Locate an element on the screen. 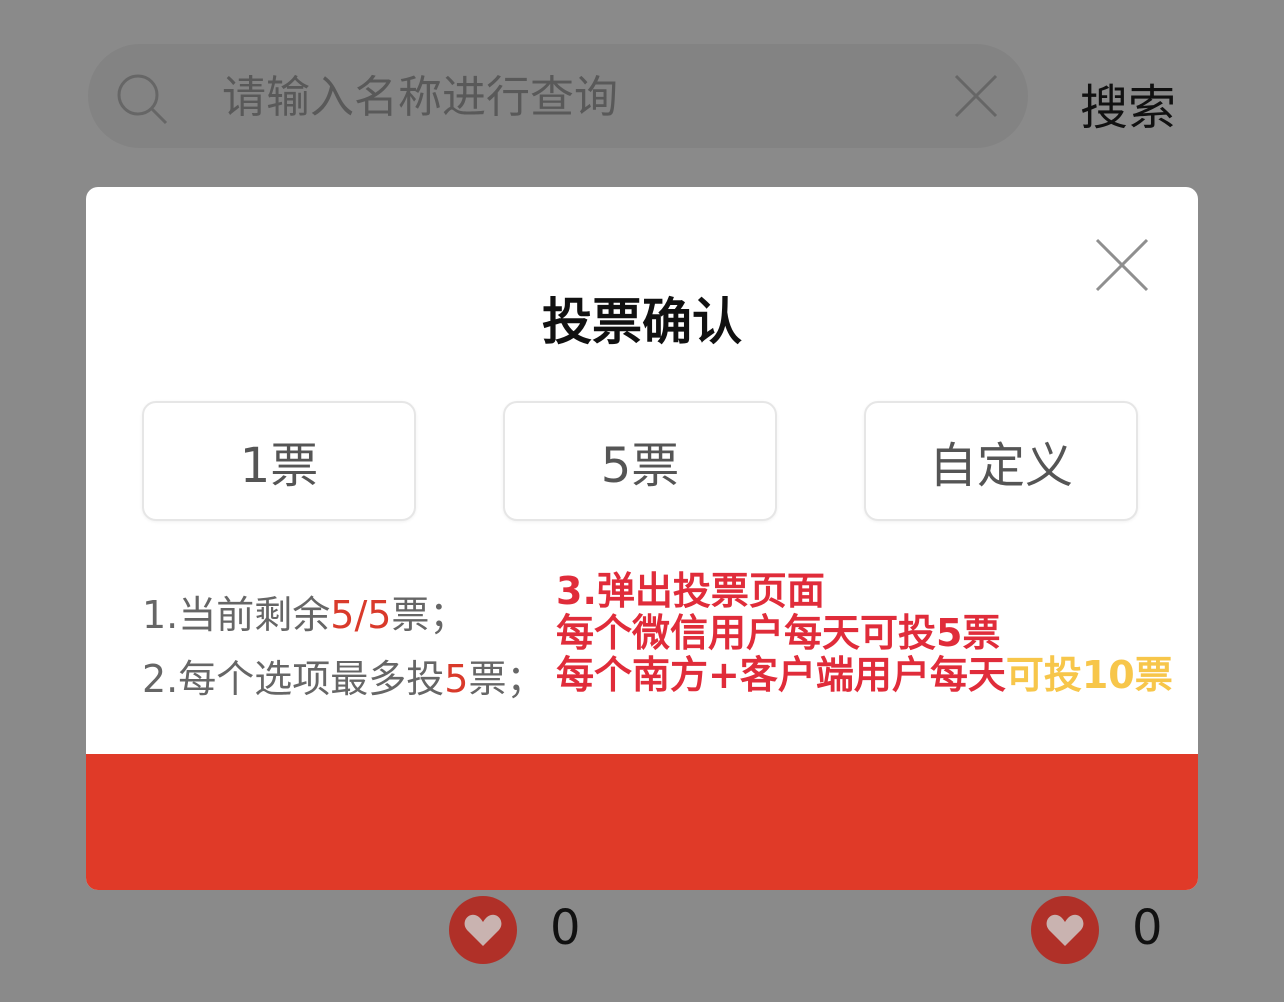 The width and height of the screenshot is (1284, 1002). rule-remaining-votes: 1.当前剩余5/5票； is located at coordinates (304, 611).